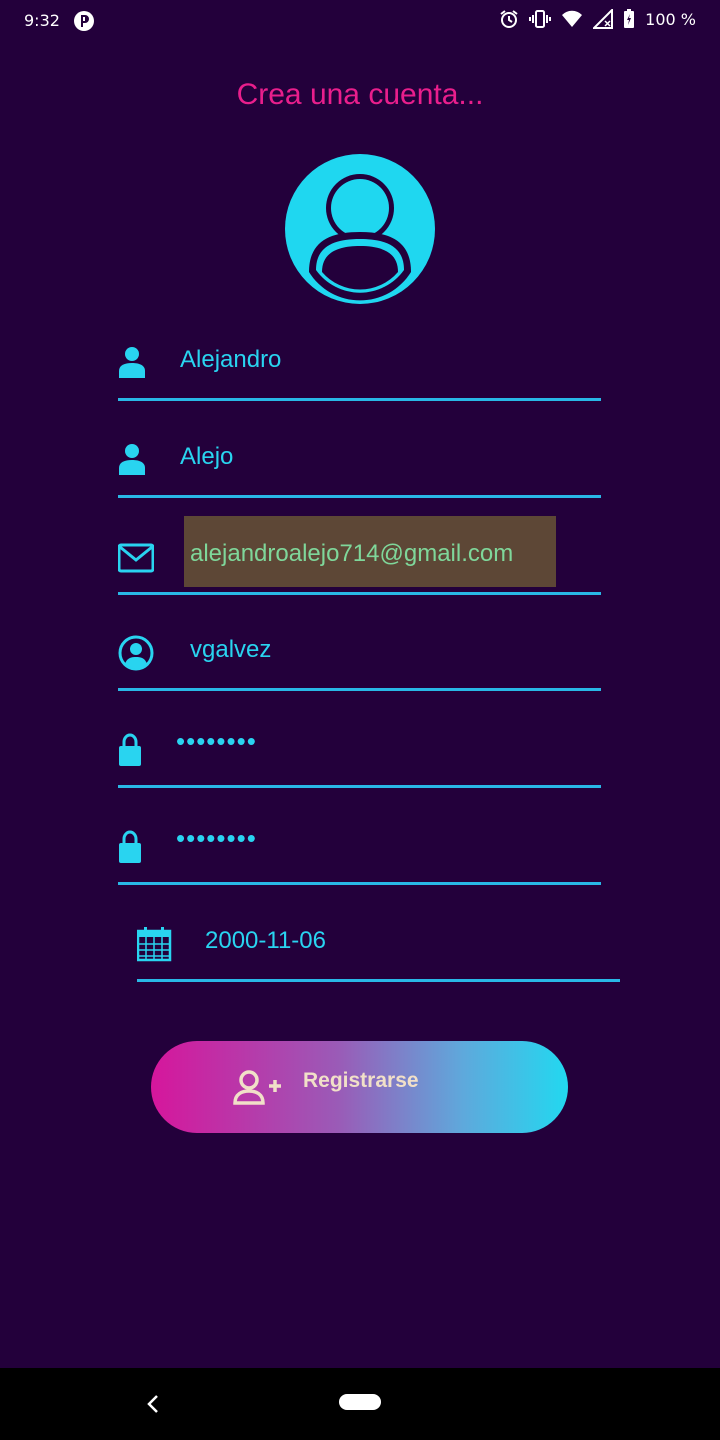 The width and height of the screenshot is (720, 1440). Describe the element at coordinates (136, 653) in the screenshot. I see `account-circle-icon` at that location.